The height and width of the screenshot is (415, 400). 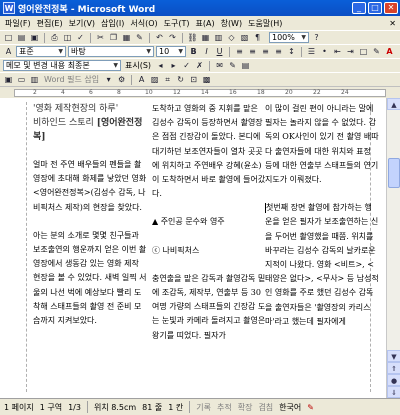 I want to click on status-ovr: 겹침, so click(x=265, y=407).